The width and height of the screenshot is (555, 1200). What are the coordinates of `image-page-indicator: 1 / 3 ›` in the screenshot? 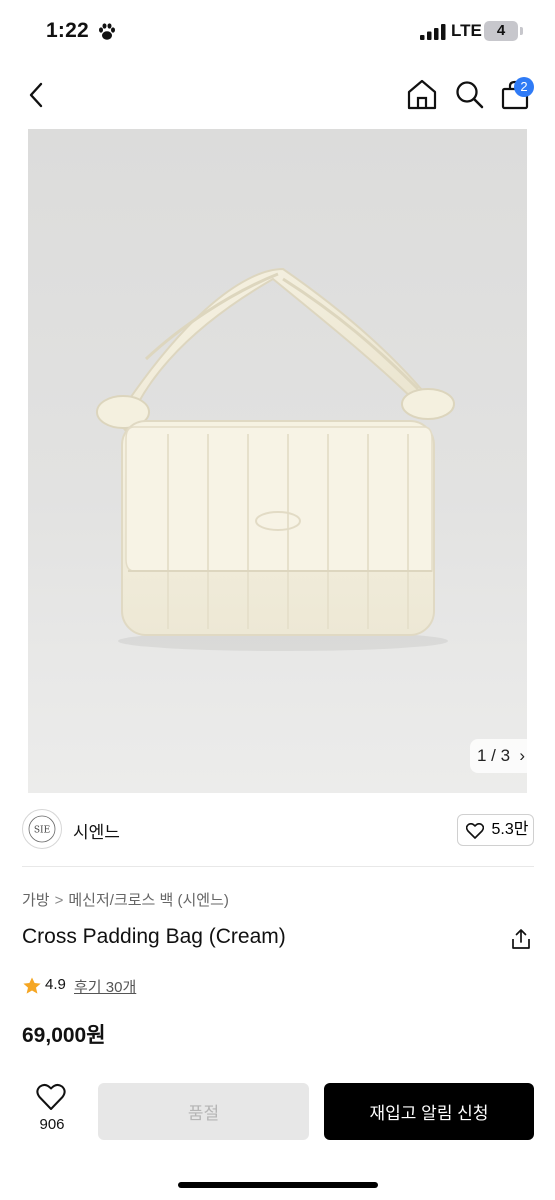 It's located at (502, 756).